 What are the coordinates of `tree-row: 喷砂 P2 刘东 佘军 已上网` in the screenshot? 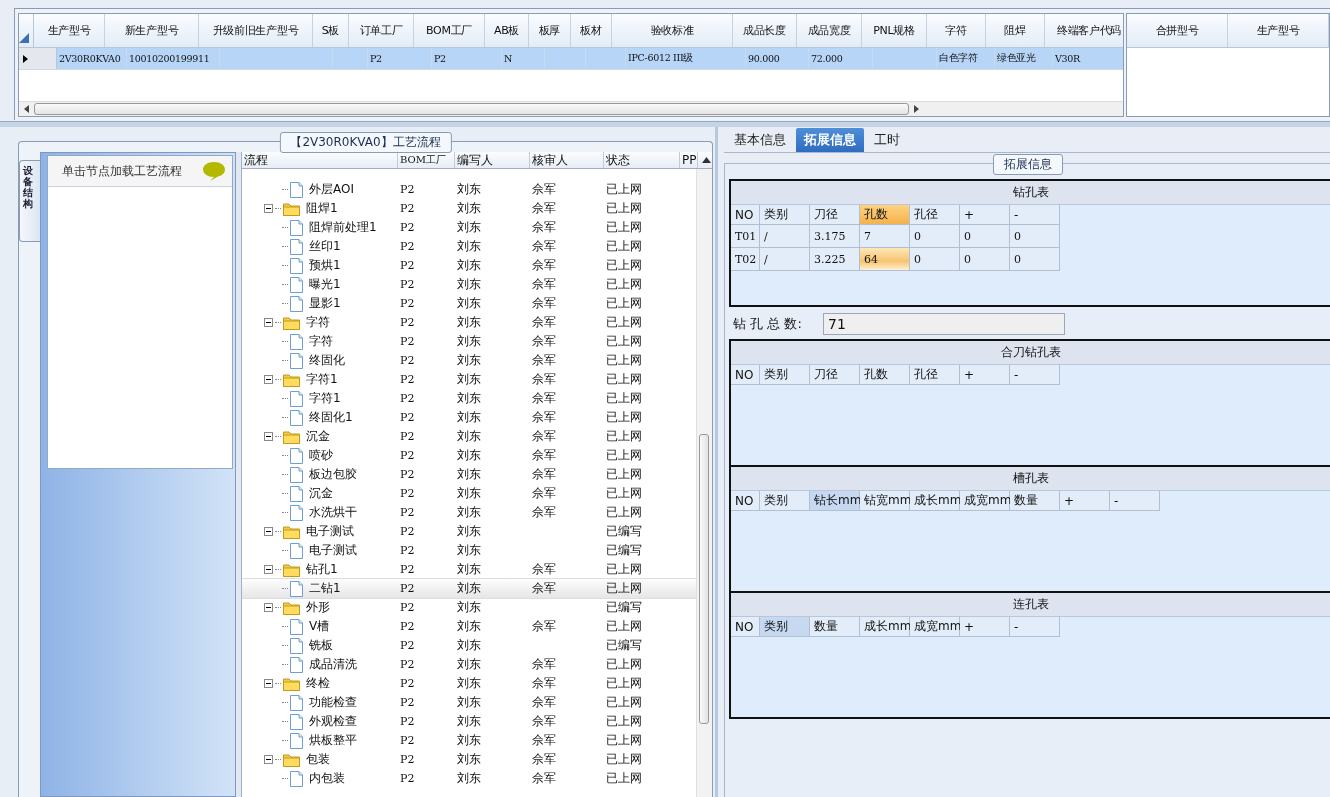 It's located at (469, 455).